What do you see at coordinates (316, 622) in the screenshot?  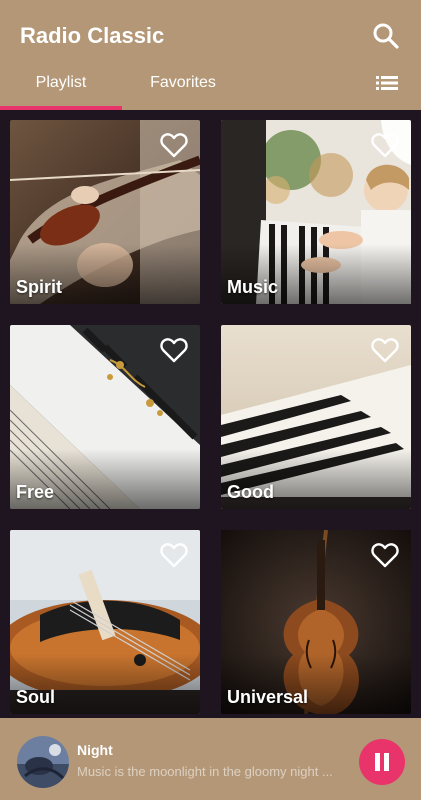 I see `playlist-card-universal: Universal` at bounding box center [316, 622].